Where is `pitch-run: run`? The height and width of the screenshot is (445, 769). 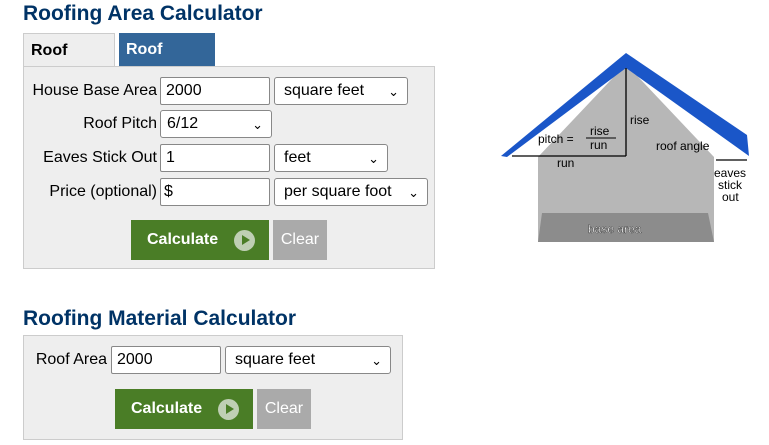 pitch-run: run is located at coordinates (598, 145).